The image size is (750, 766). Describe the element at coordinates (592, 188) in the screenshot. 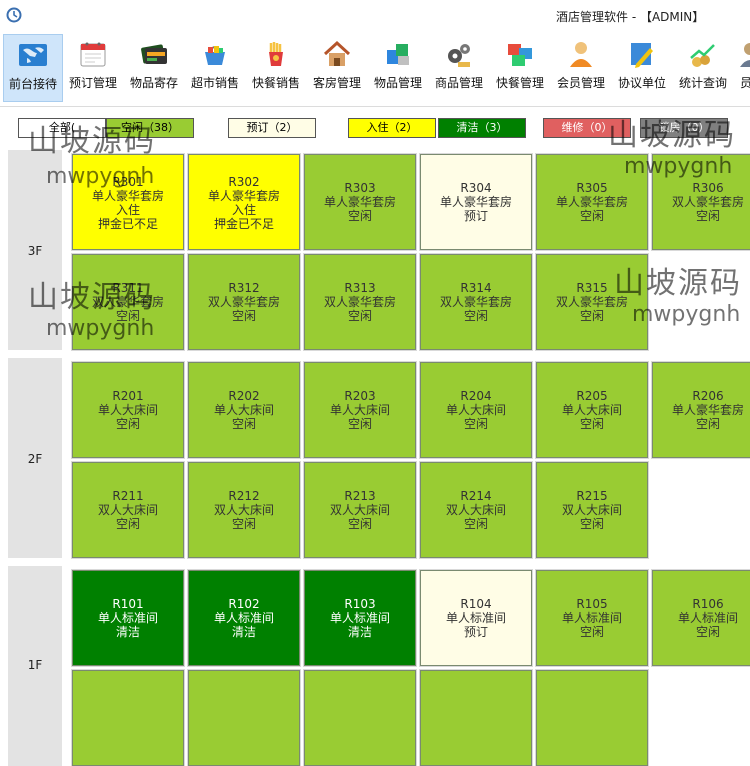

I see `room-number: R305` at that location.